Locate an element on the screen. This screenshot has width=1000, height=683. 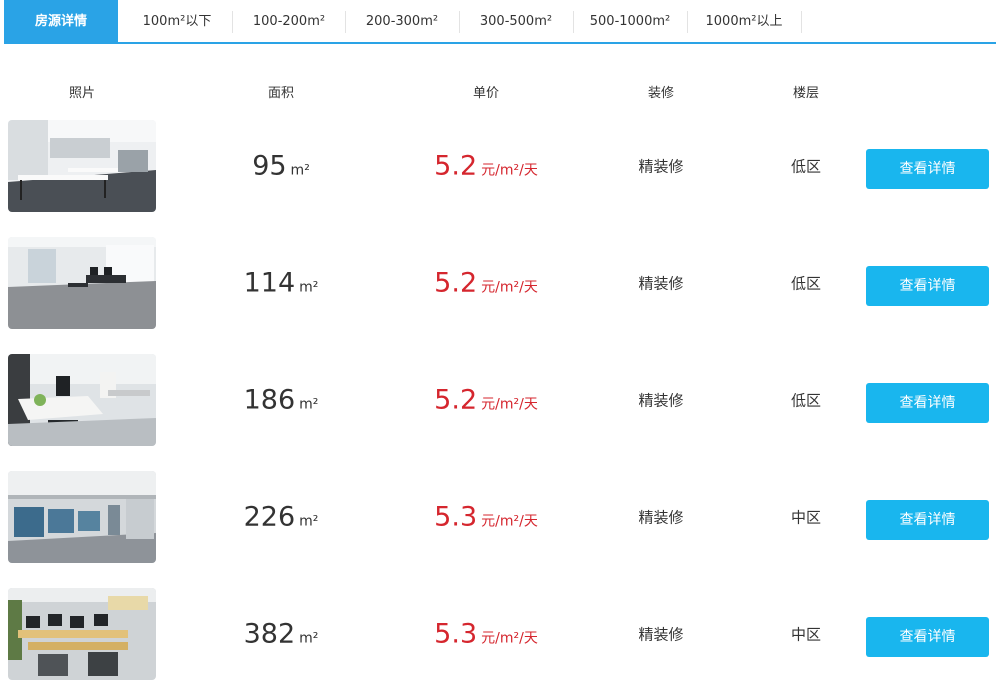
table-row: 95 m² 5.2 元/m²/天 精装修 低区 查看详情 is located at coordinates (500, 167).